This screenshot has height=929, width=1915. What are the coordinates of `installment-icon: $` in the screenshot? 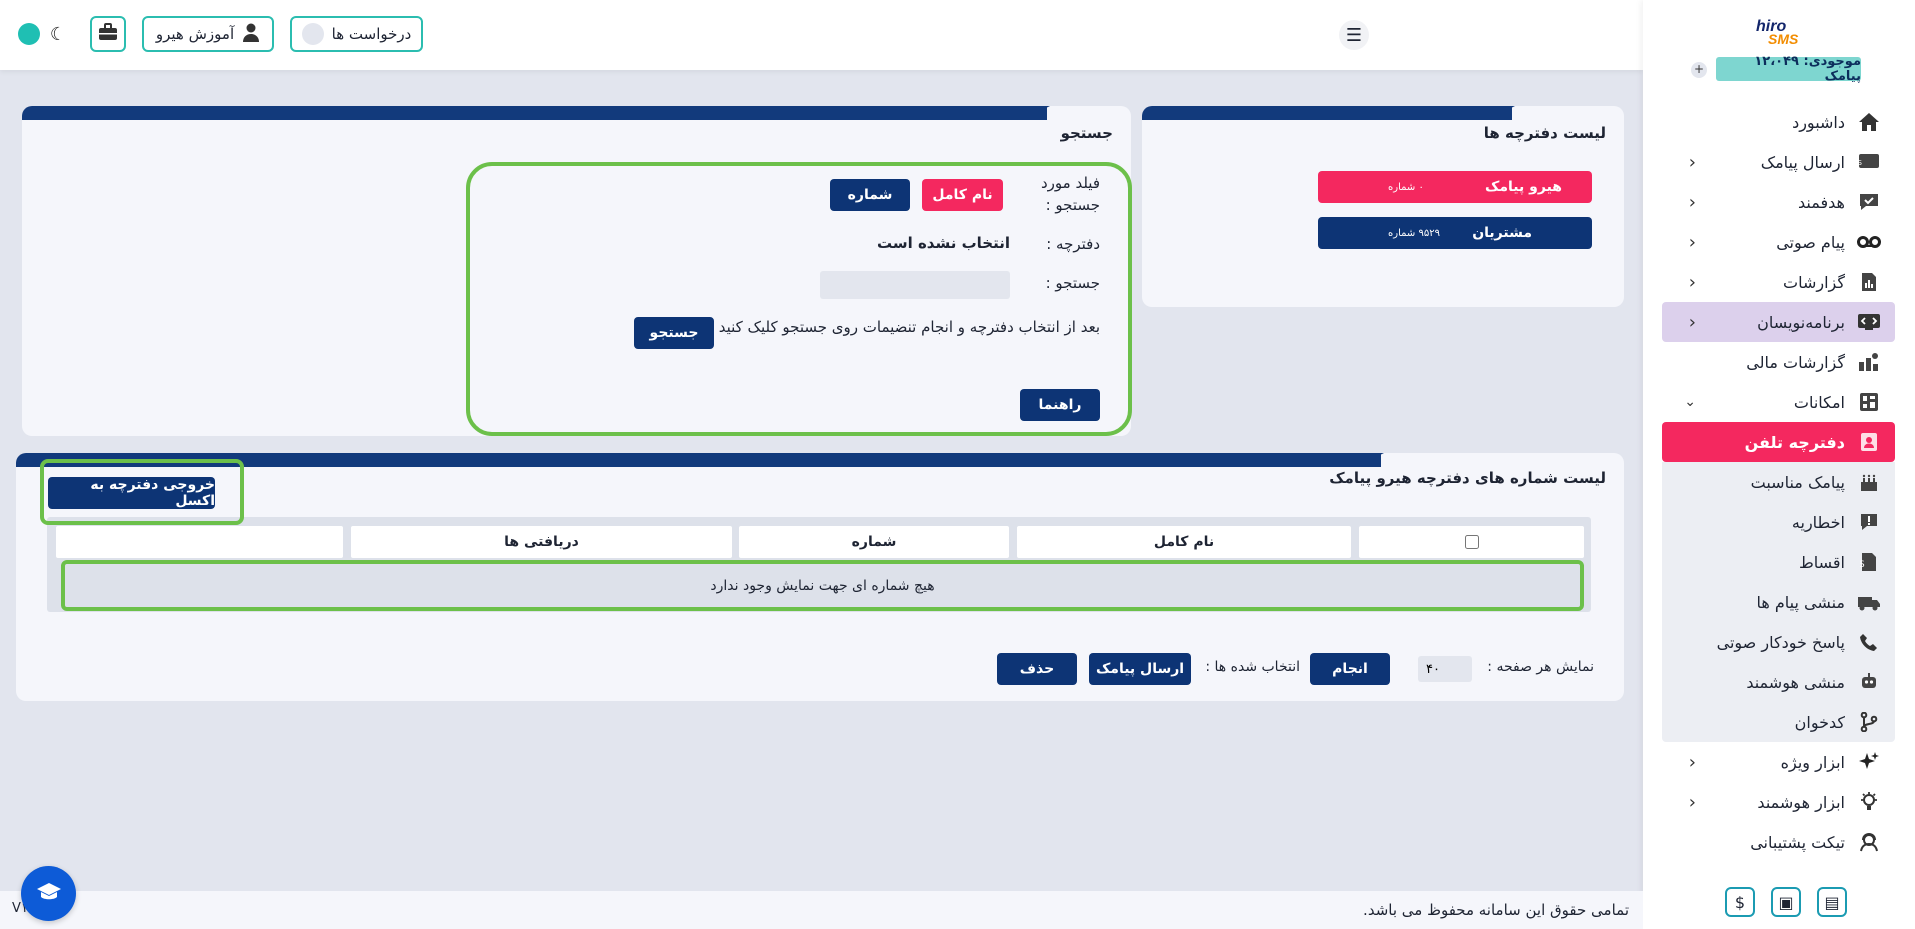 It's located at (1869, 562).